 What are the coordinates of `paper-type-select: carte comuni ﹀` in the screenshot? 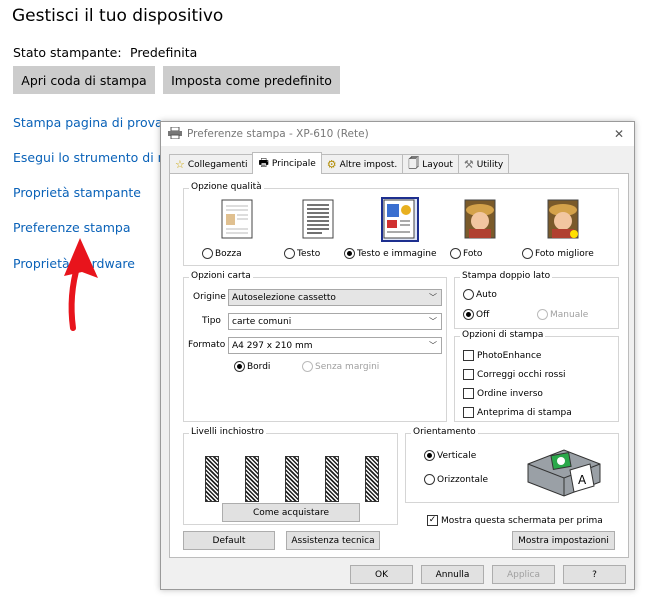 It's located at (335, 321).